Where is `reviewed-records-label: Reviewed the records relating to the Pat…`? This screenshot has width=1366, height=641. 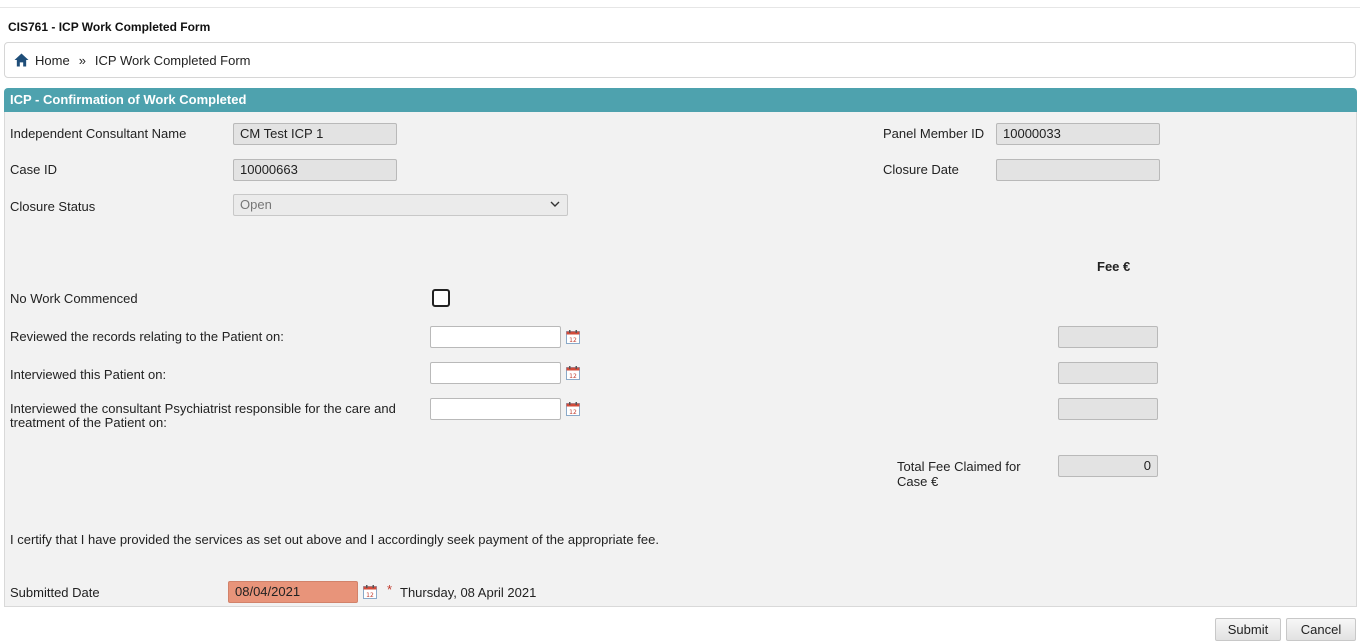 reviewed-records-label: Reviewed the records relating to the Pat… is located at coordinates (147, 336).